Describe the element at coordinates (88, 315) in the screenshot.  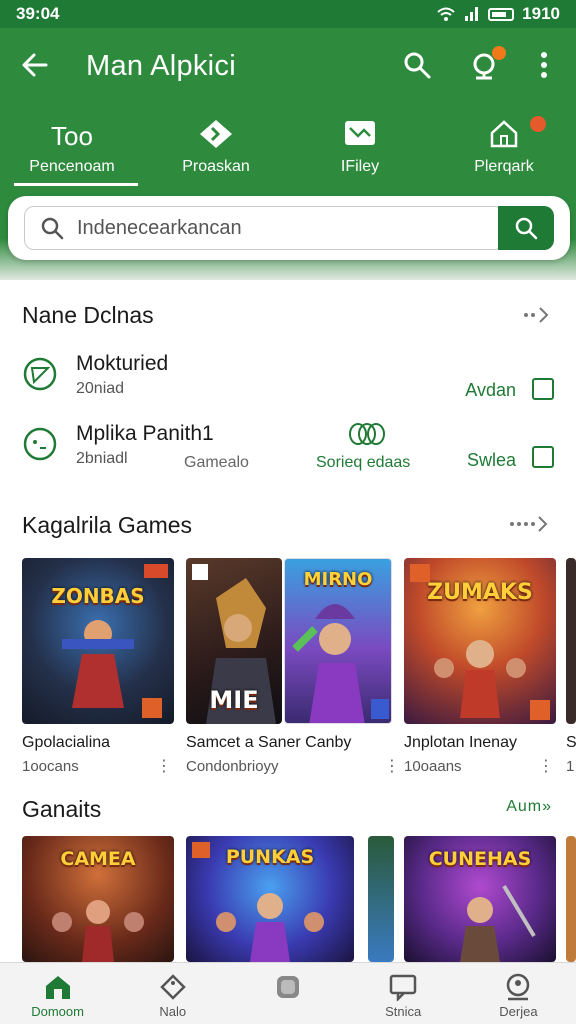
I see `section-title: Nane Dclnas` at that location.